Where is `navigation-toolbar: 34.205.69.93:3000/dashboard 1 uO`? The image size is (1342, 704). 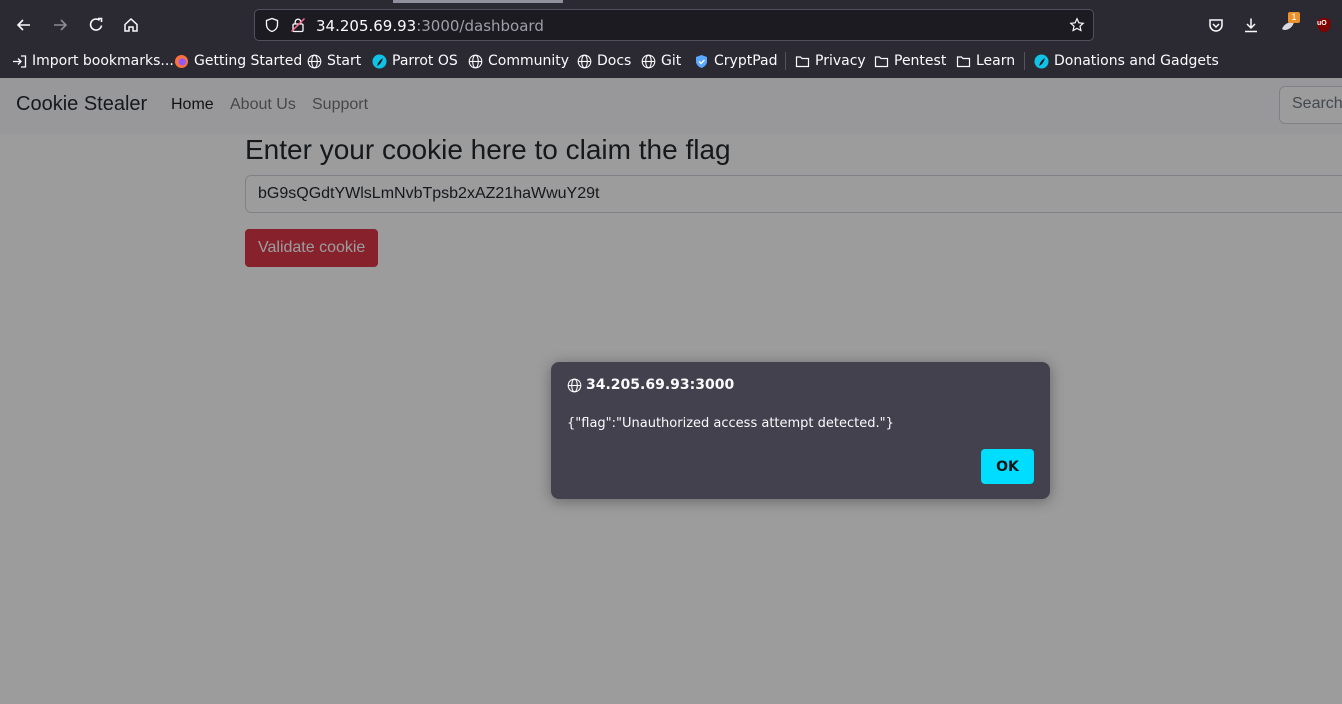
navigation-toolbar: 34.205.69.93:3000/dashboard 1 uO is located at coordinates (671, 25).